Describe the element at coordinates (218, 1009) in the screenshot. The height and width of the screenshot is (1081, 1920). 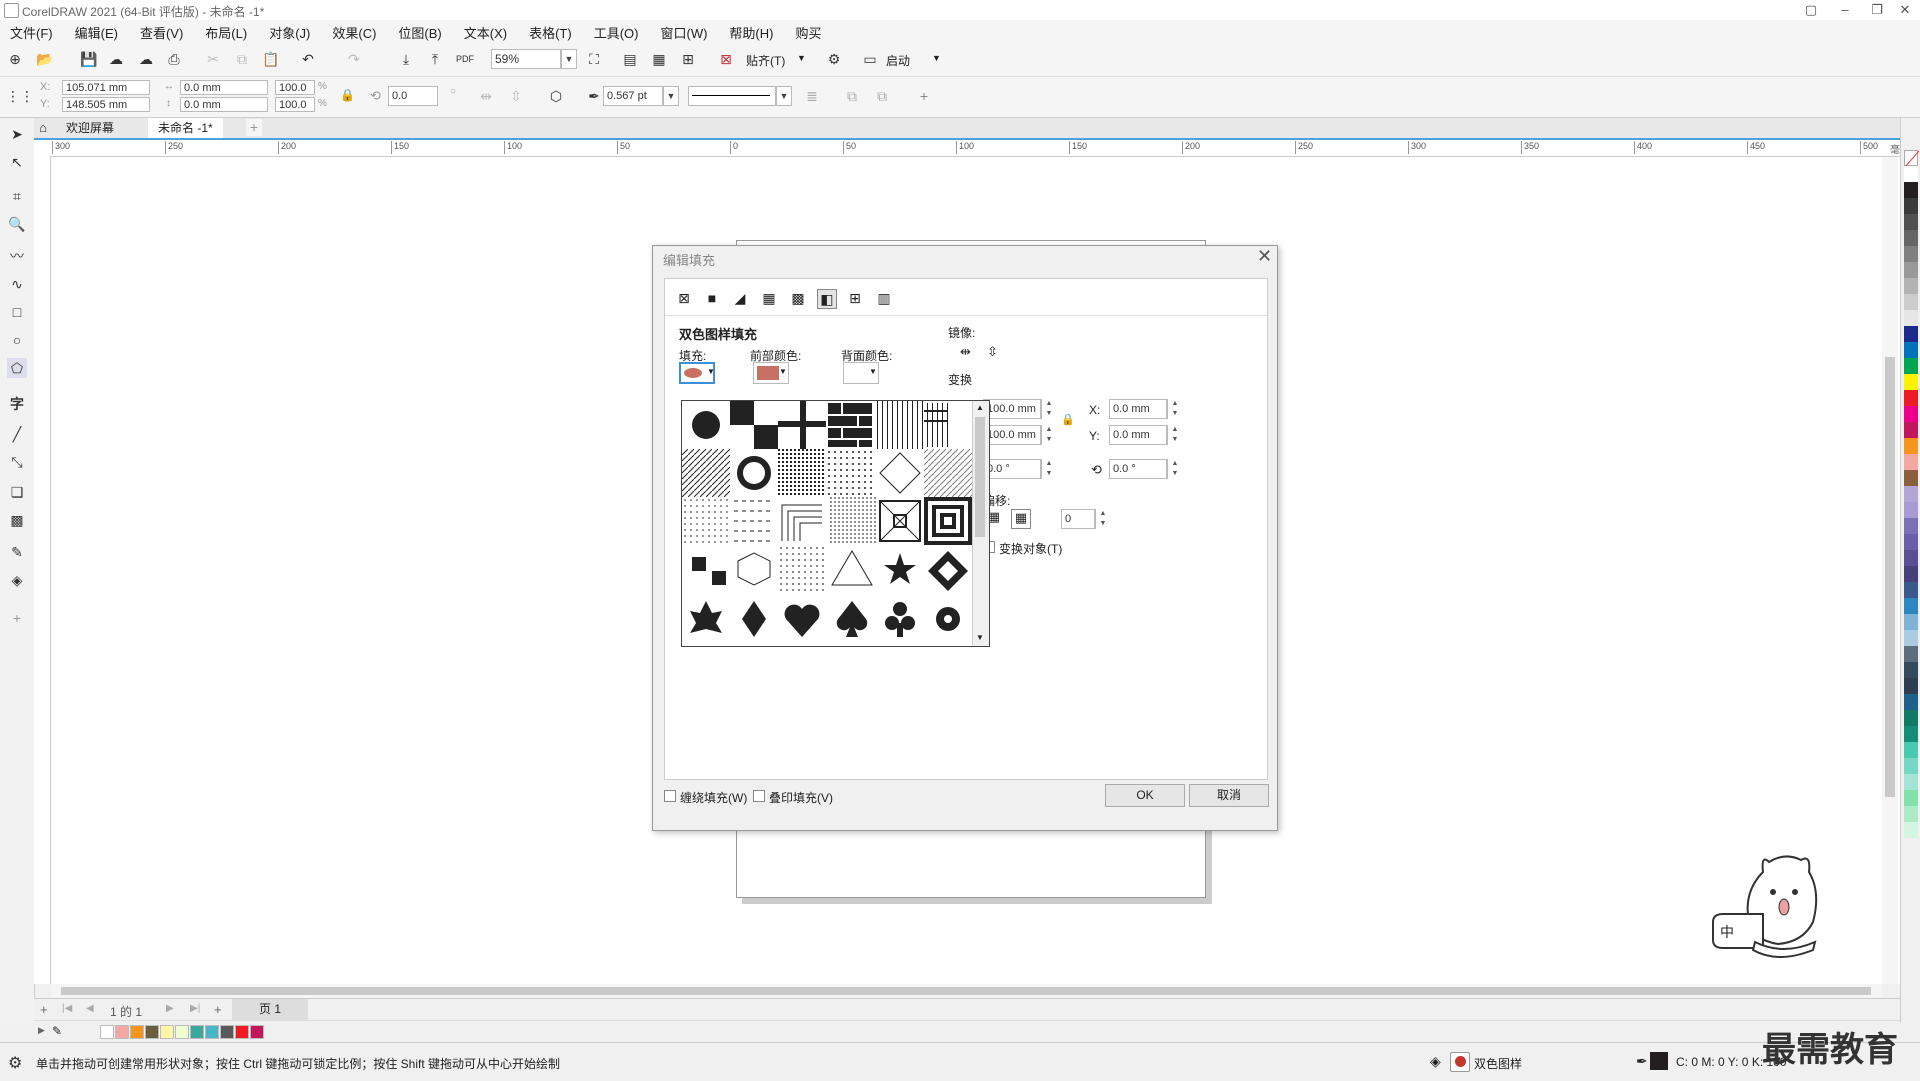
I see `add-page-end-icon: +` at that location.